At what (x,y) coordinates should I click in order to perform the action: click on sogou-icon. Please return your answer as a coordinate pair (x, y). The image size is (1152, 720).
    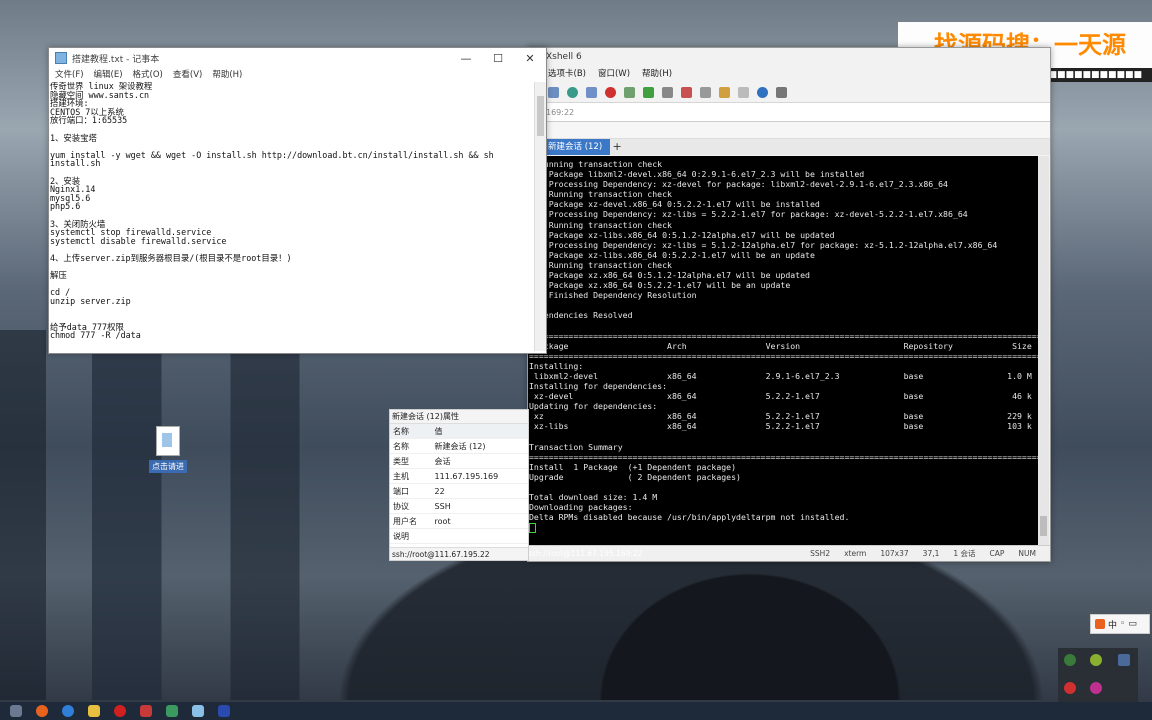
    Looking at the image, I should click on (42, 711).